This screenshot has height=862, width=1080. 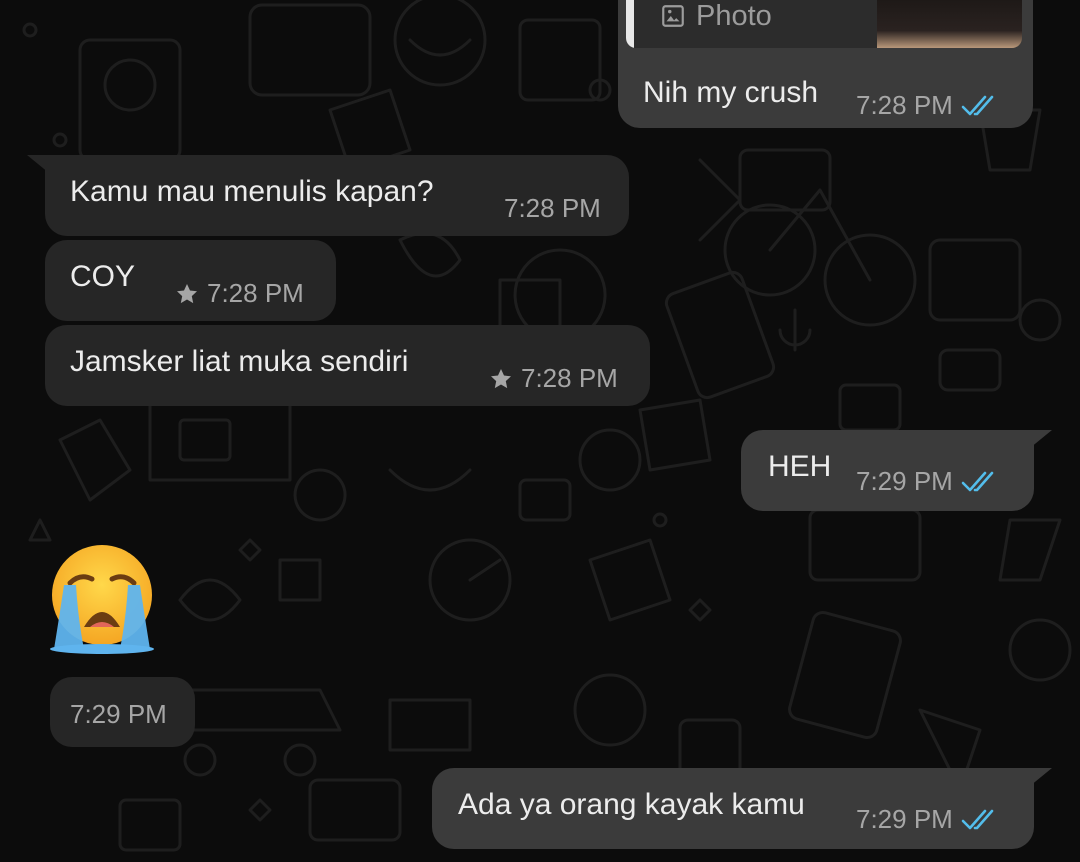 I want to click on message-text: Nih my crush, so click(x=731, y=92).